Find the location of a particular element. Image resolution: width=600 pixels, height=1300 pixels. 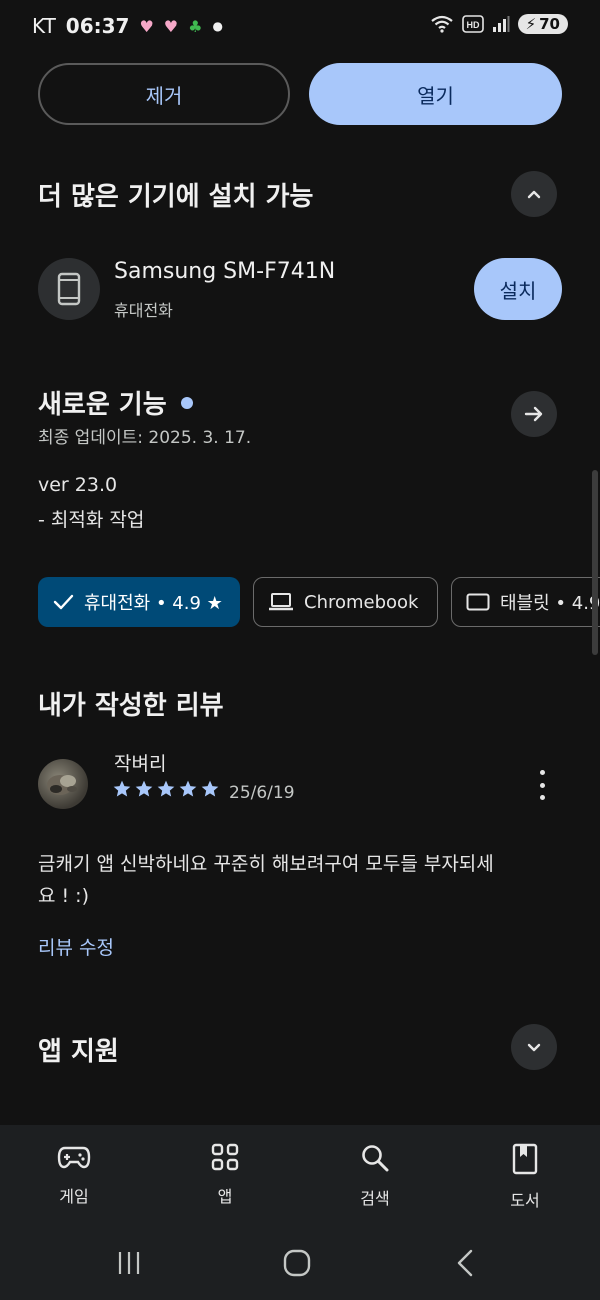

review-date: 25/6/19 is located at coordinates (262, 793).